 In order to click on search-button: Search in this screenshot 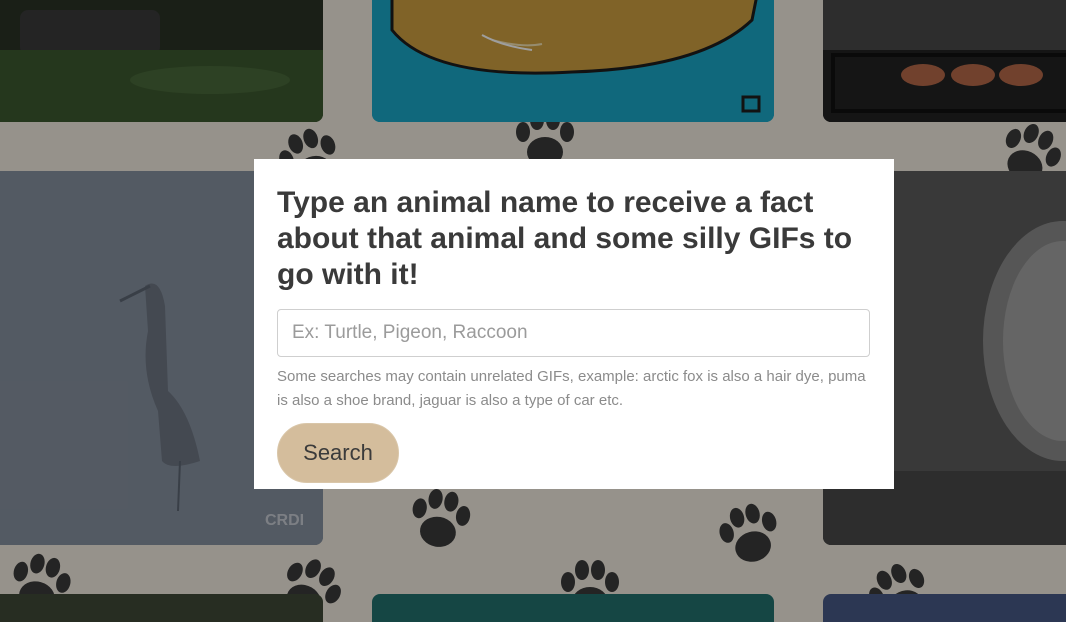, I will do `click(338, 453)`.